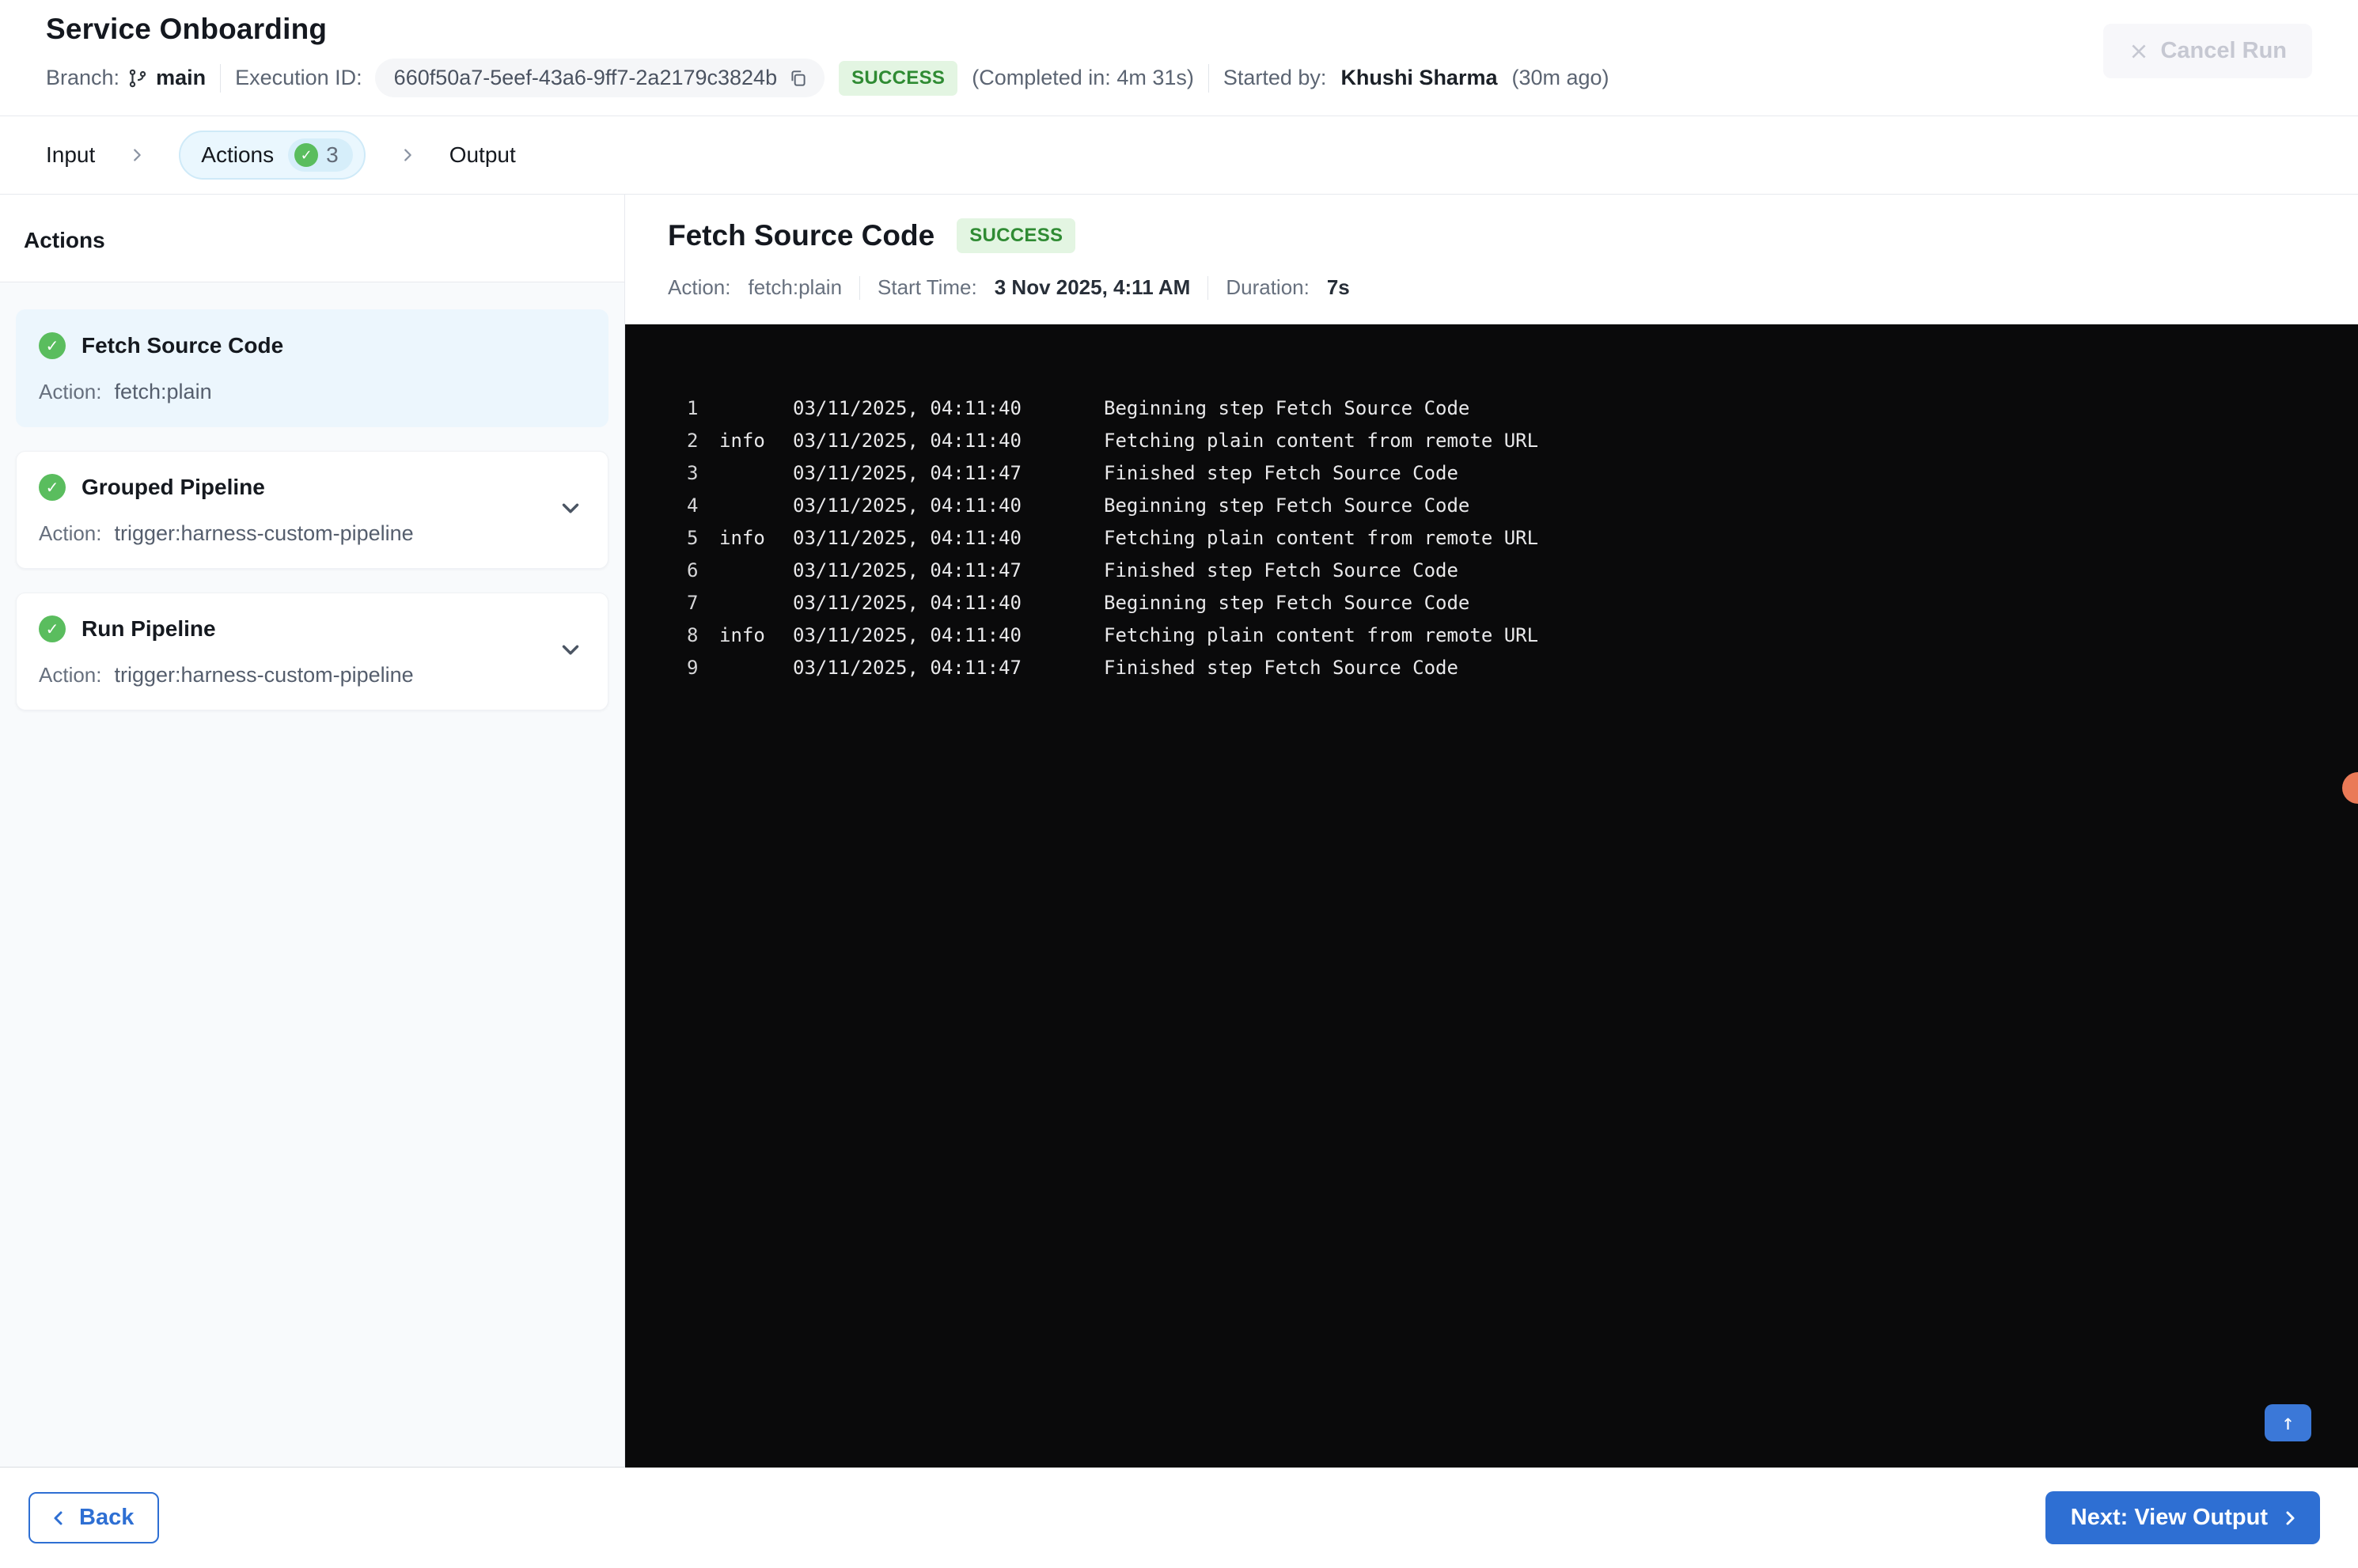 The height and width of the screenshot is (1568, 2358). What do you see at coordinates (321, 155) in the screenshot?
I see `actions-count-chip: ✓ 3` at bounding box center [321, 155].